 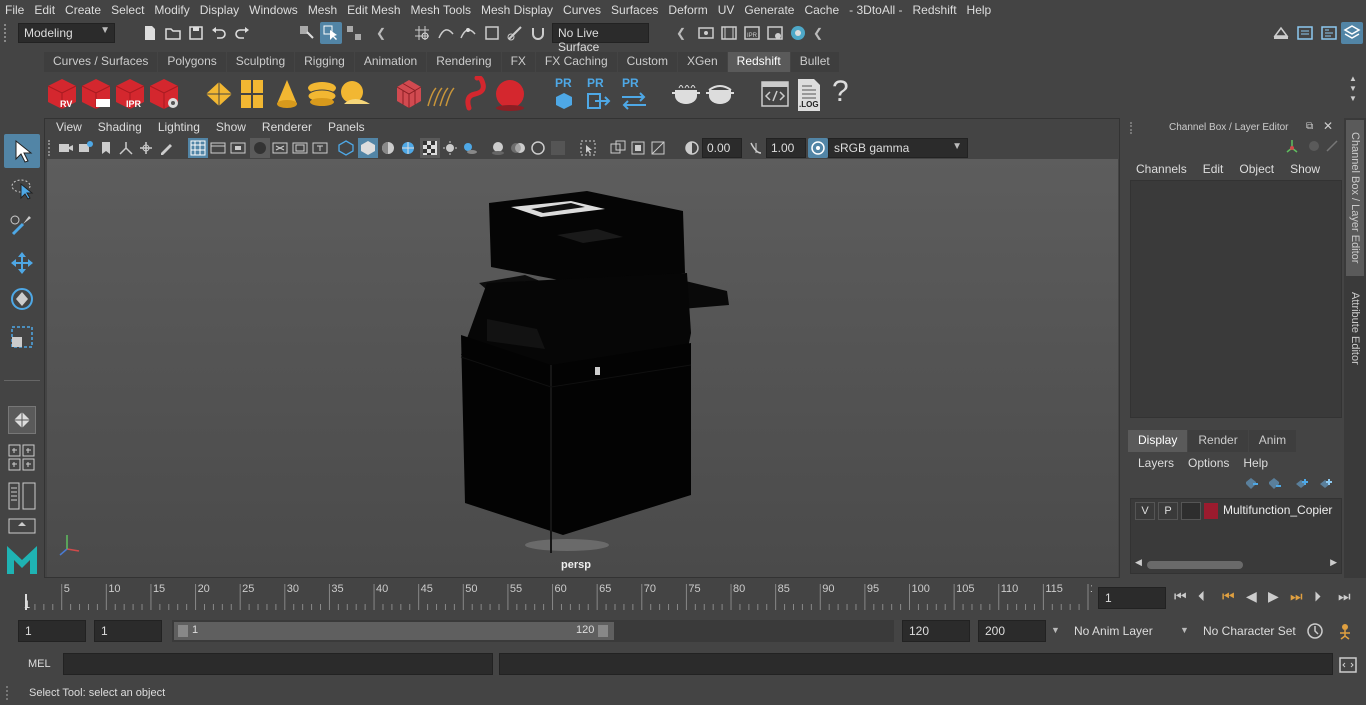 I want to click on playback-end-field: 120, so click(x=936, y=631).